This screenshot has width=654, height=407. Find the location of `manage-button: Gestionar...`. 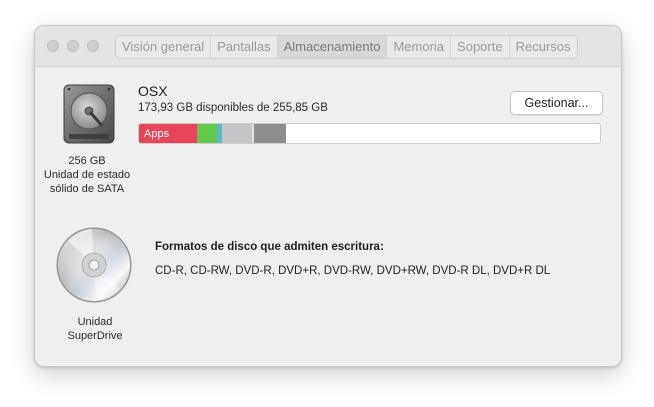

manage-button: Gestionar... is located at coordinates (556, 103).